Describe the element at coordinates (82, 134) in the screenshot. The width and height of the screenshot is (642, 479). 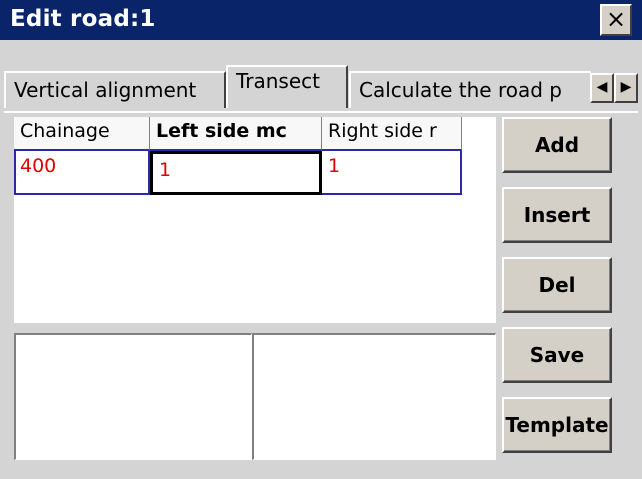
I see `column-header-chainage: Chainage` at that location.